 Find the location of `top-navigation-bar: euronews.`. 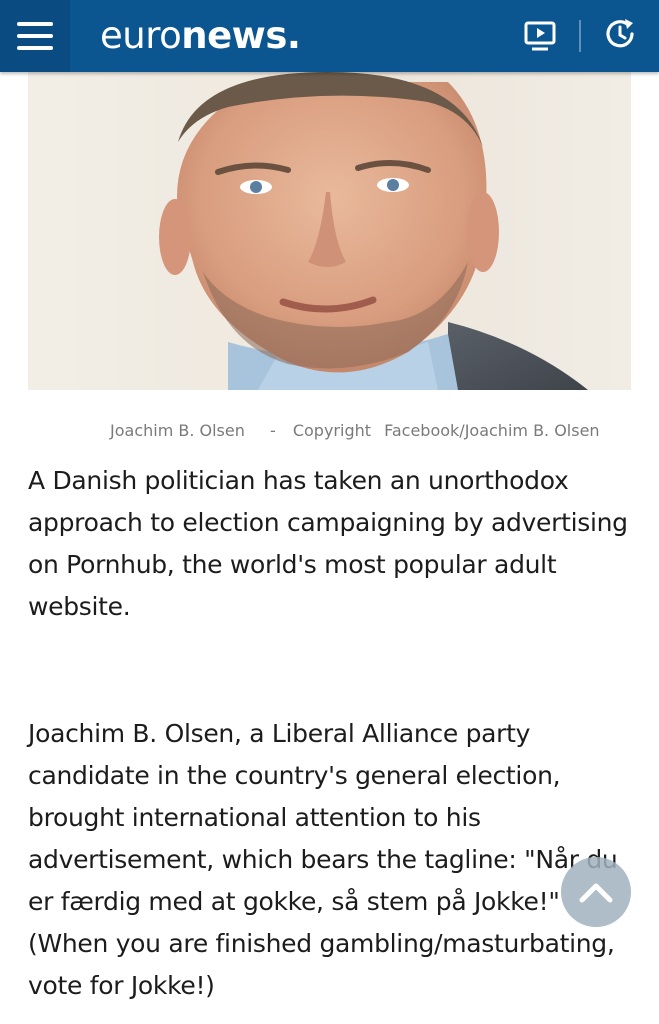

top-navigation-bar: euronews. is located at coordinates (329, 36).